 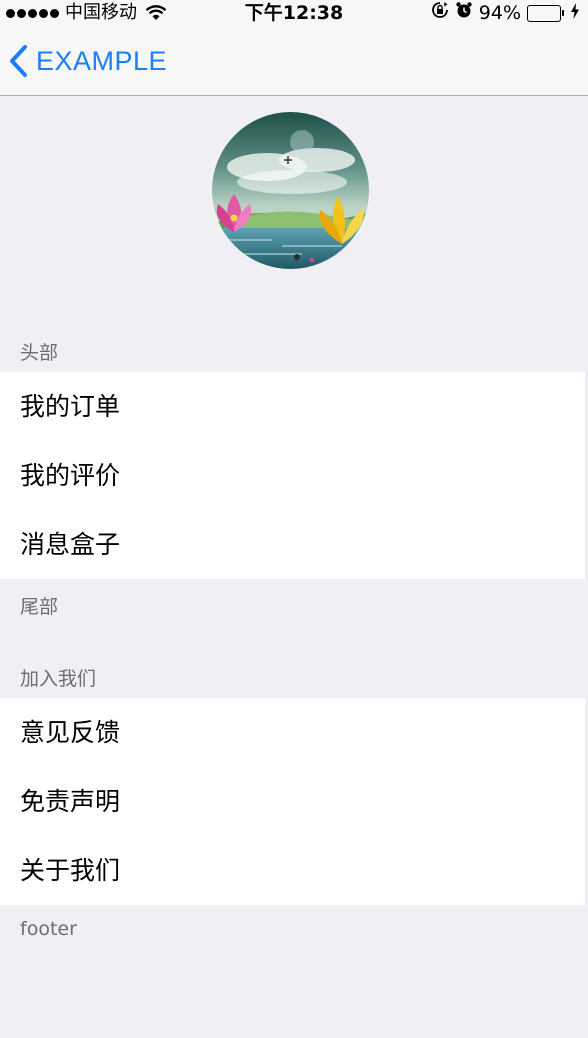 I want to click on battery-percent: 94%, so click(x=499, y=13).